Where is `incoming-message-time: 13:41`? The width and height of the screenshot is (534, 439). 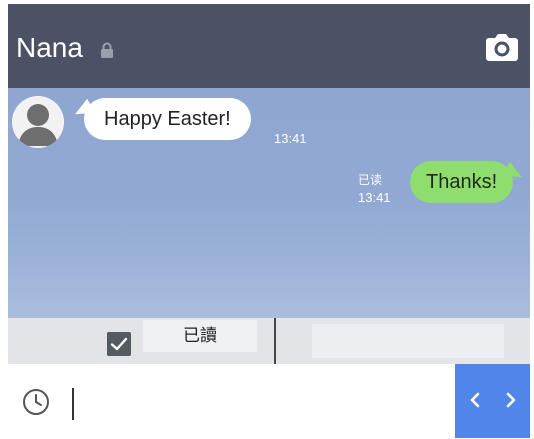
incoming-message-time: 13:41 is located at coordinates (290, 138).